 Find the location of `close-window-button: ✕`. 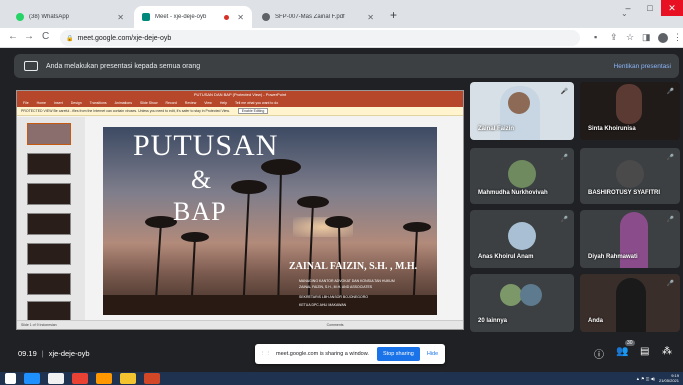

close-window-button: ✕ is located at coordinates (672, 8).